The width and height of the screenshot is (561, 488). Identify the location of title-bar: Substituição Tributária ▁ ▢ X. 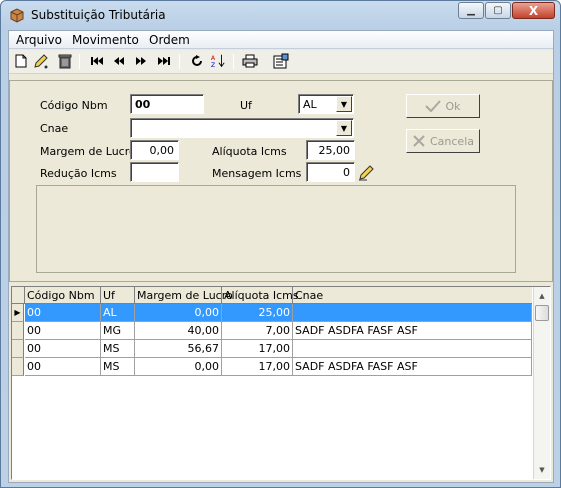
(280, 15).